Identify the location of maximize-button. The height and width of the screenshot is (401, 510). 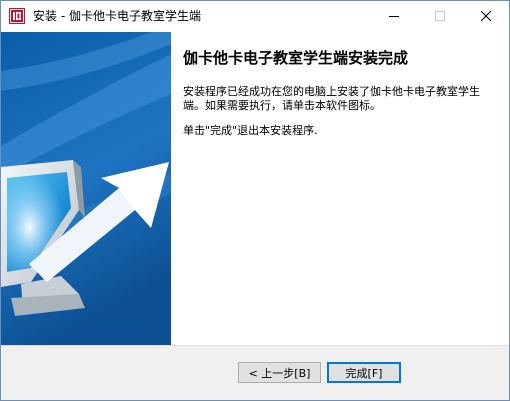
(440, 16).